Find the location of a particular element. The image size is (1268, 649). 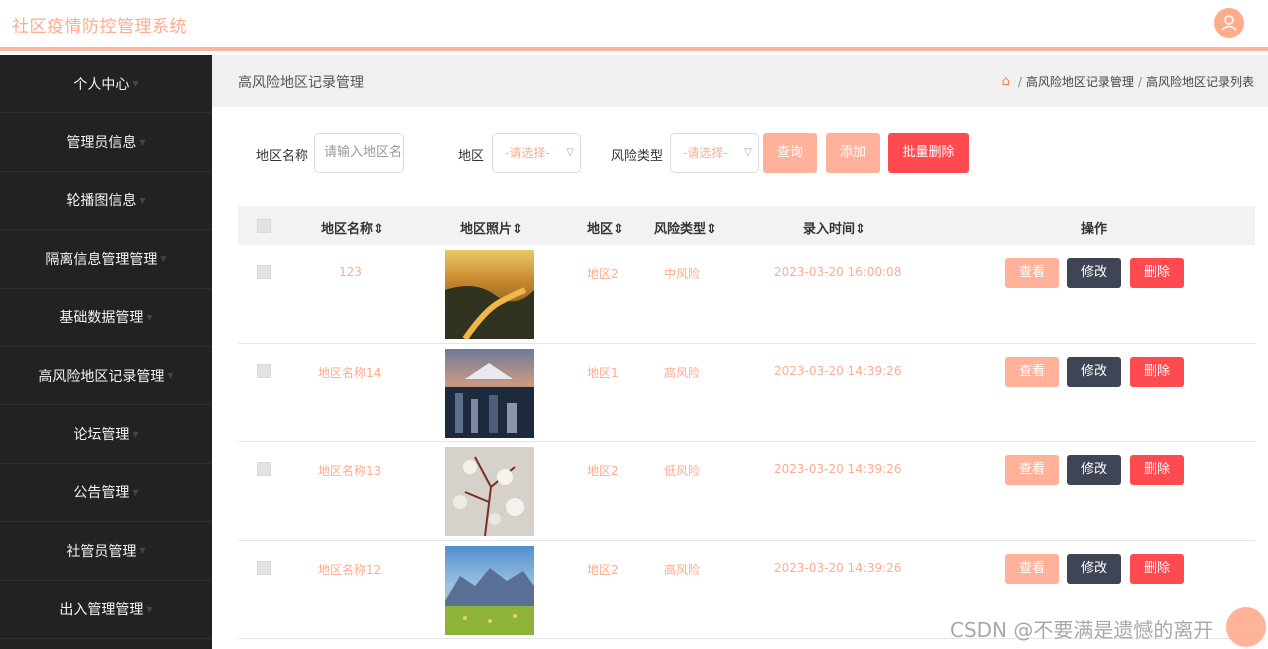

home-icon: ⌂ is located at coordinates (1006, 81).